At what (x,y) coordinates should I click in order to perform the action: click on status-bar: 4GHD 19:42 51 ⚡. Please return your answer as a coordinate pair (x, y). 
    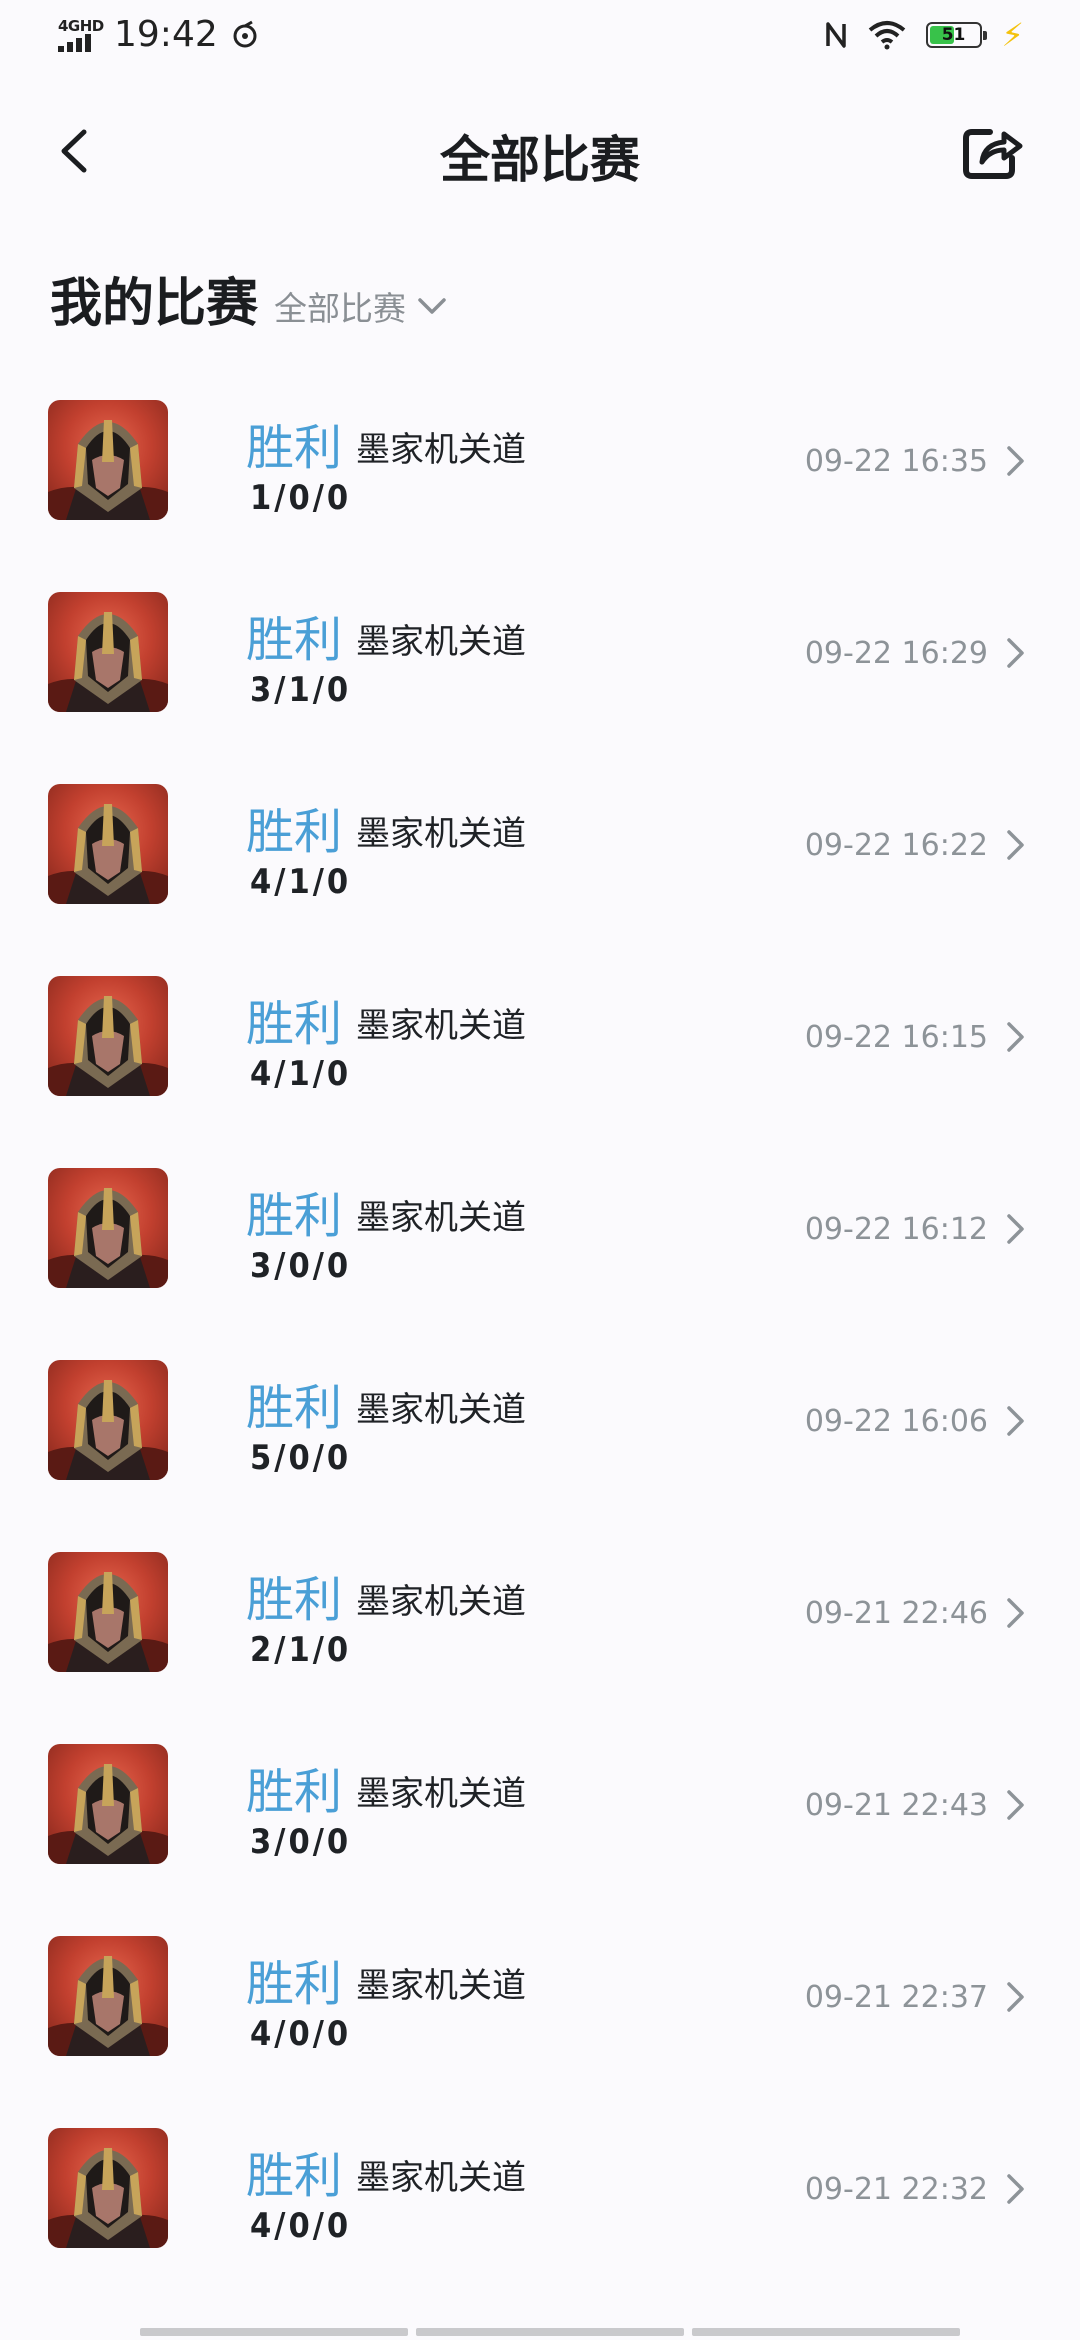
    Looking at the image, I should click on (540, 42).